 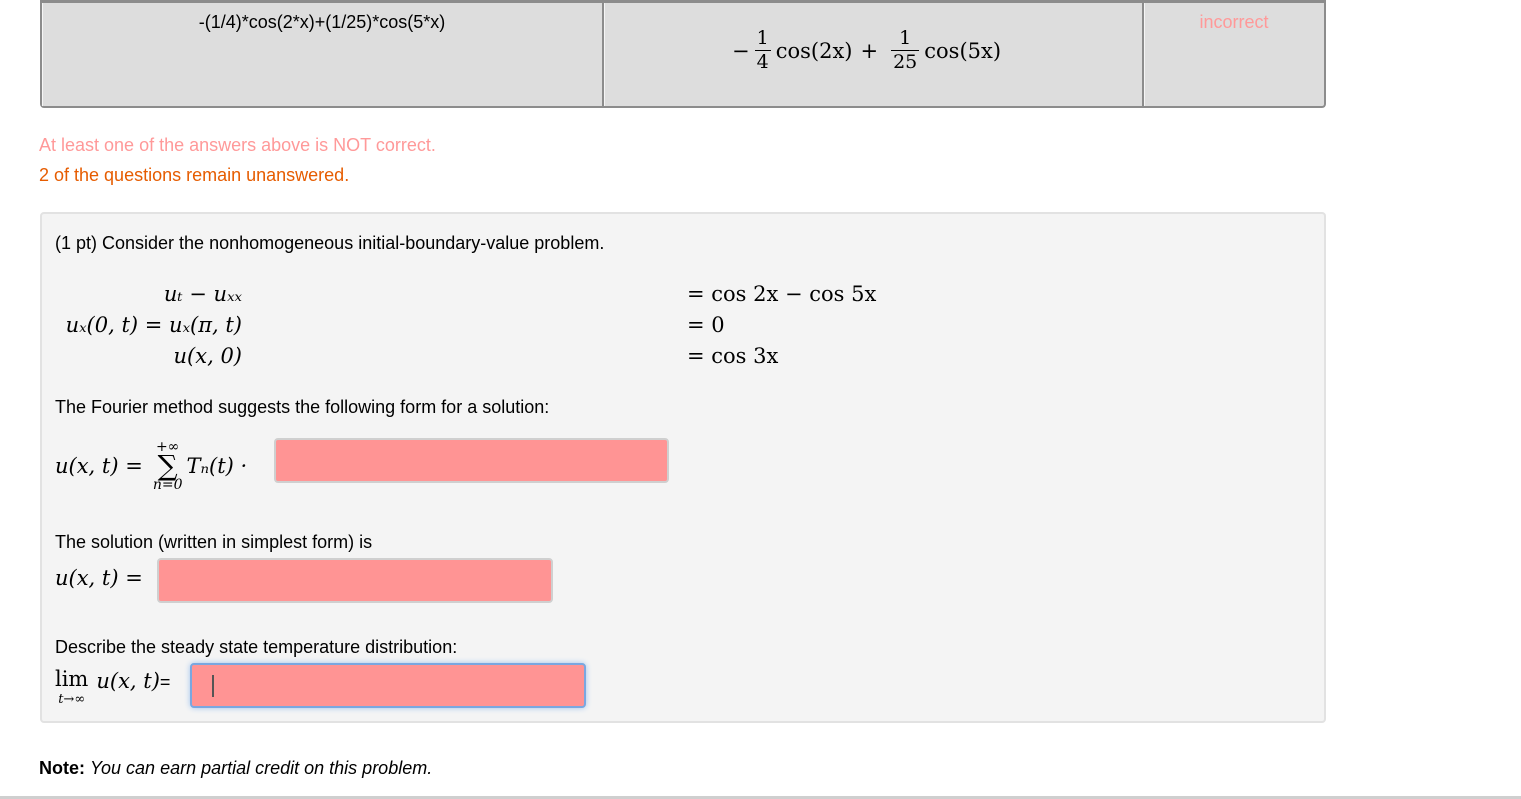 What do you see at coordinates (706, 325) in the screenshot?
I see `equation-rhs: = 0` at bounding box center [706, 325].